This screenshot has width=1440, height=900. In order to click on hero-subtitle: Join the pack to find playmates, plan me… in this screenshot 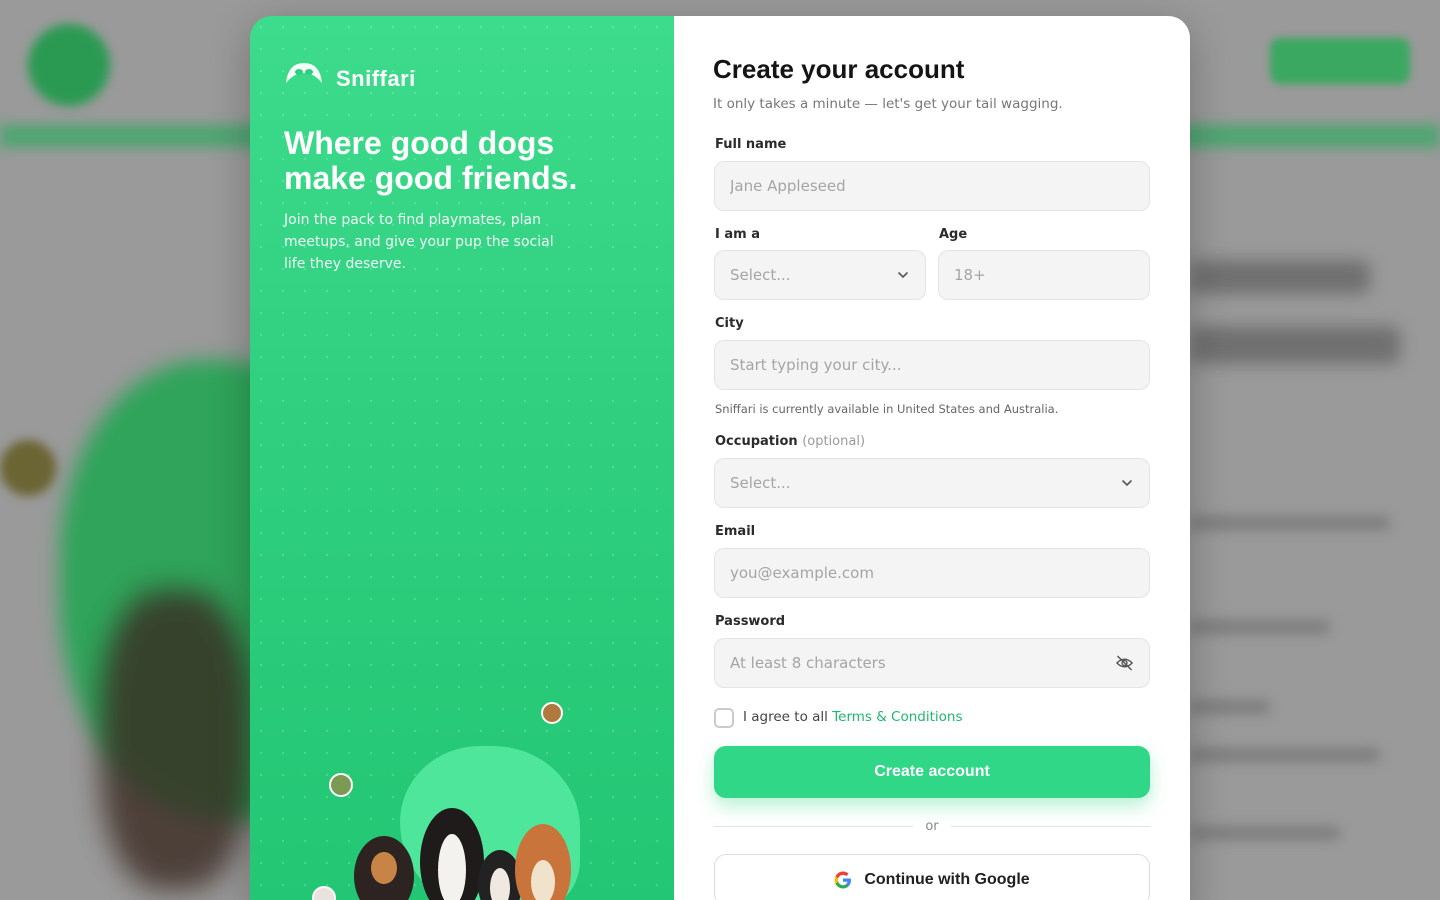, I will do `click(419, 242)`.